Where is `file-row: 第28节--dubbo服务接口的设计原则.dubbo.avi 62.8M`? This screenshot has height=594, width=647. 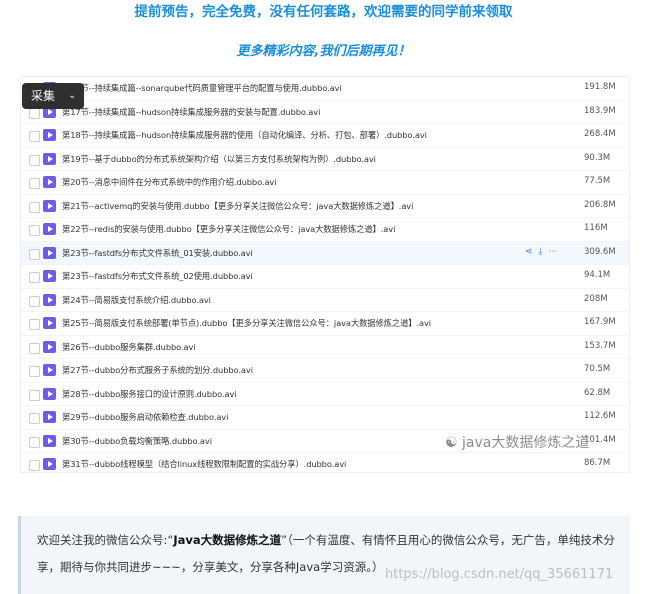
file-row: 第28节--dubbo服务接口的设计原则.dubbo.avi 62.8M is located at coordinates (325, 394).